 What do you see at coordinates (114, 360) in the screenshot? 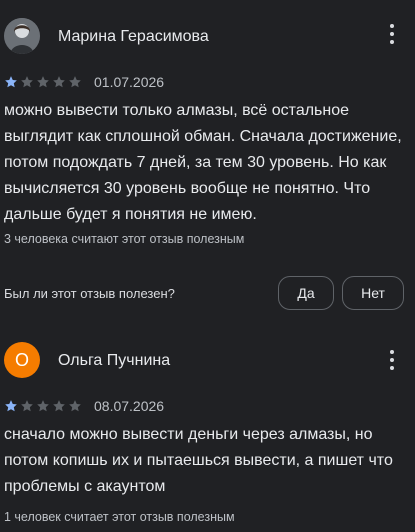
I see `review-author: Ольга Пучнина` at bounding box center [114, 360].